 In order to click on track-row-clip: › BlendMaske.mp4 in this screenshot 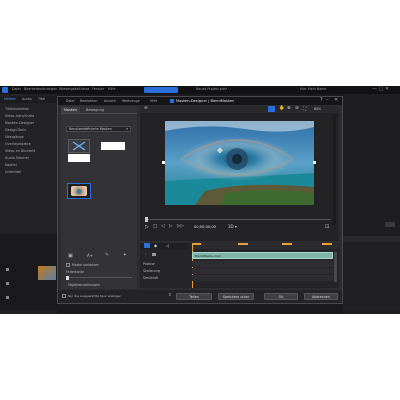, I will do `click(239, 255)`.